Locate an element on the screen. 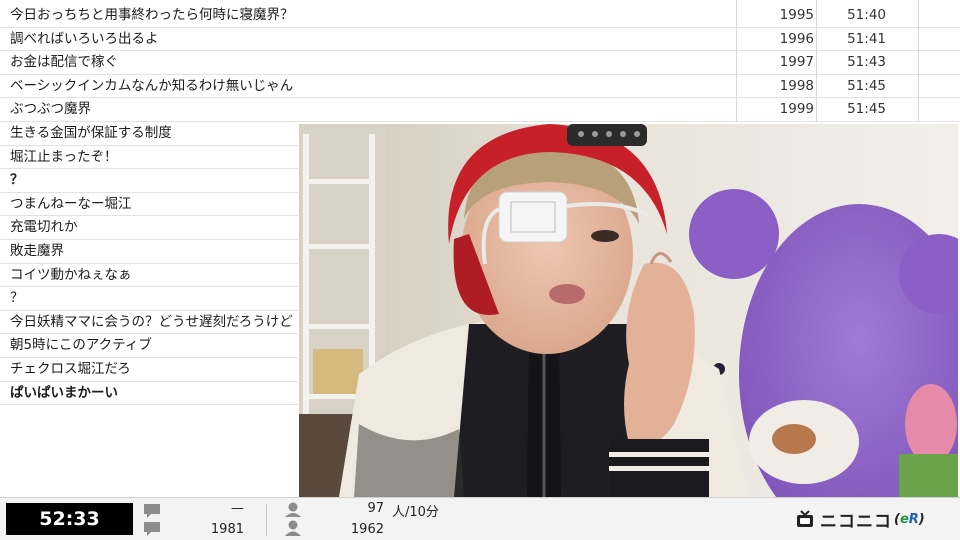 This screenshot has width=960, height=540. comment-list-empty-area is located at coordinates (149, 458).